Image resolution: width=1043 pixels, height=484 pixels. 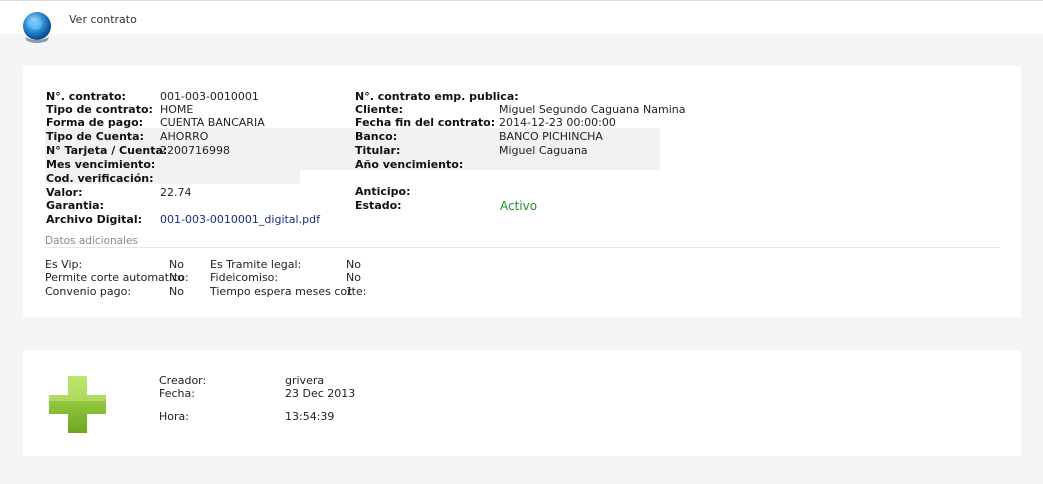 What do you see at coordinates (184, 136) in the screenshot?
I see `account-type-value: AHORRO` at bounding box center [184, 136].